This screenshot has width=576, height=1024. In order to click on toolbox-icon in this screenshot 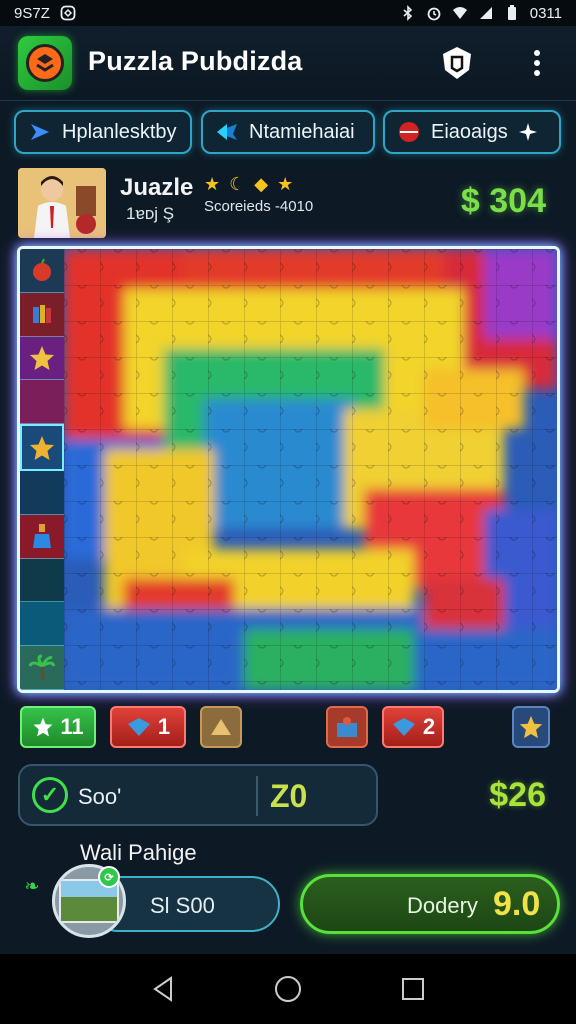, I will do `click(347, 727)`.